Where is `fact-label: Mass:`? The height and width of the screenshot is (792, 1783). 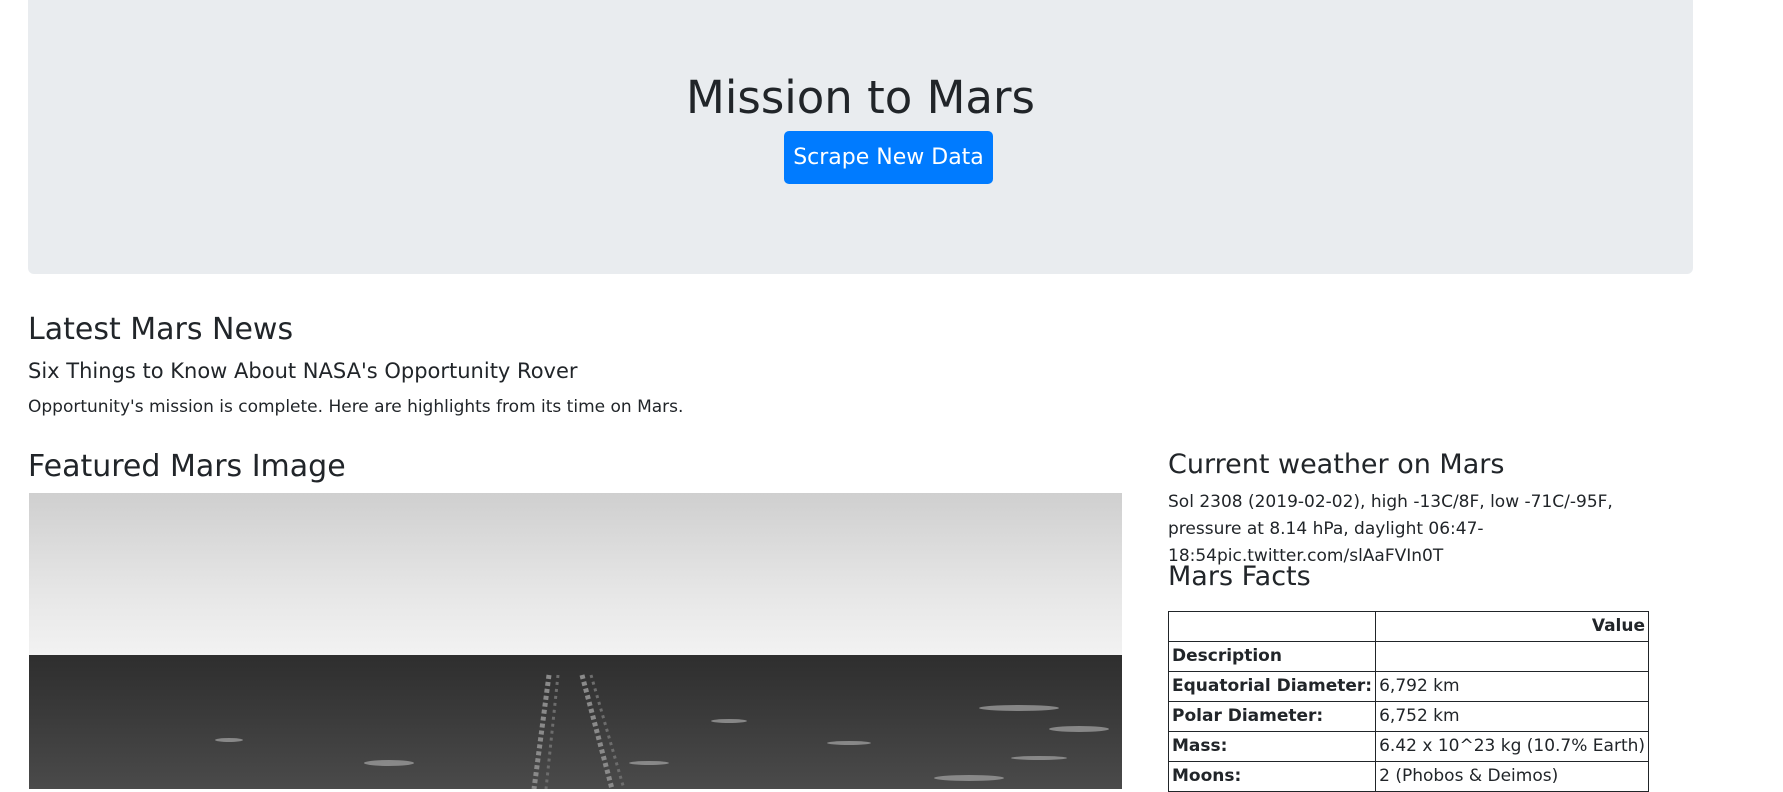
fact-label: Mass: is located at coordinates (1272, 746).